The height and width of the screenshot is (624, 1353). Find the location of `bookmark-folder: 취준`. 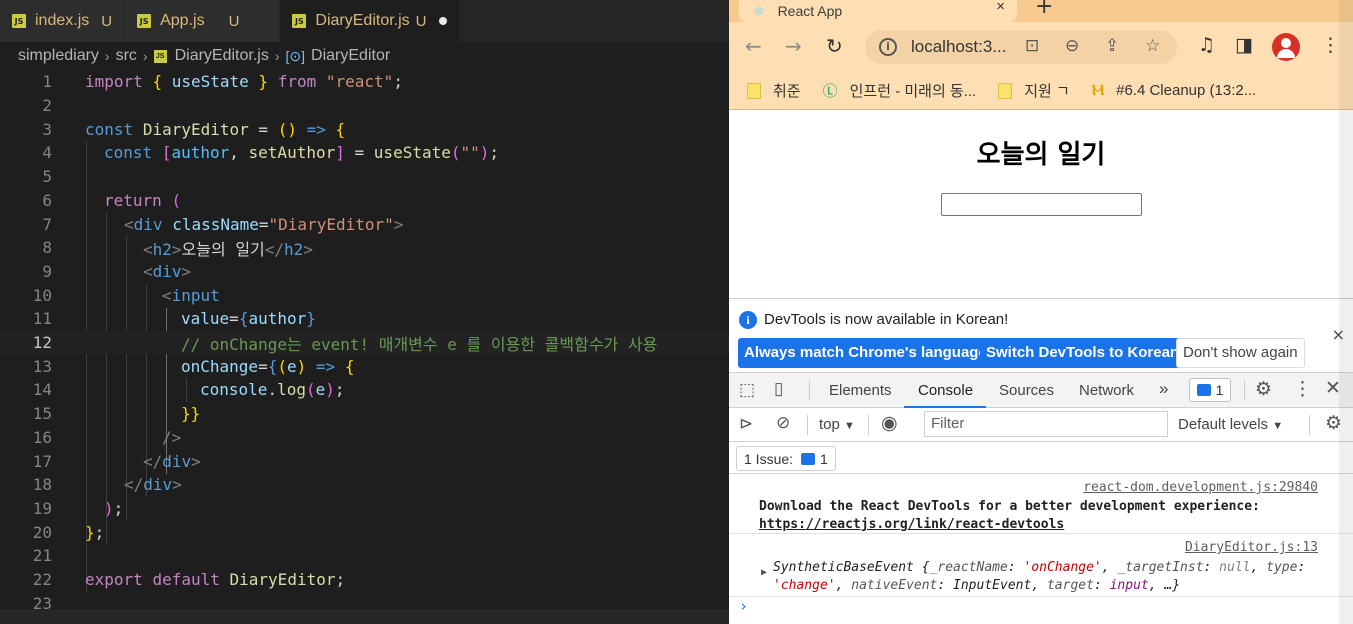

bookmark-folder: 취준 is located at coordinates (774, 90).